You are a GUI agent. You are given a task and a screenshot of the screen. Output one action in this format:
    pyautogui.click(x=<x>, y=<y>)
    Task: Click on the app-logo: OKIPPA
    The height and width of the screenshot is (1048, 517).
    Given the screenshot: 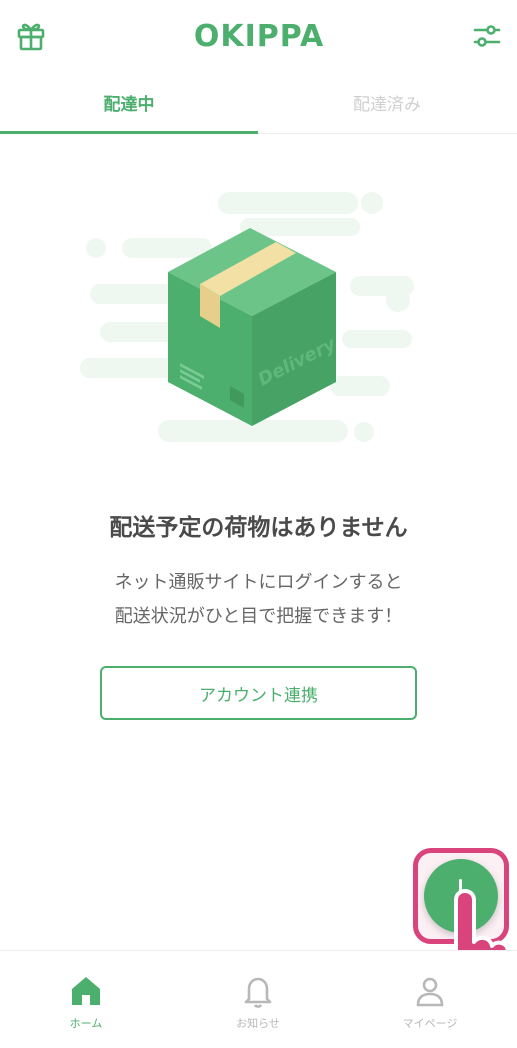 What is the action you would take?
    pyautogui.click(x=259, y=36)
    